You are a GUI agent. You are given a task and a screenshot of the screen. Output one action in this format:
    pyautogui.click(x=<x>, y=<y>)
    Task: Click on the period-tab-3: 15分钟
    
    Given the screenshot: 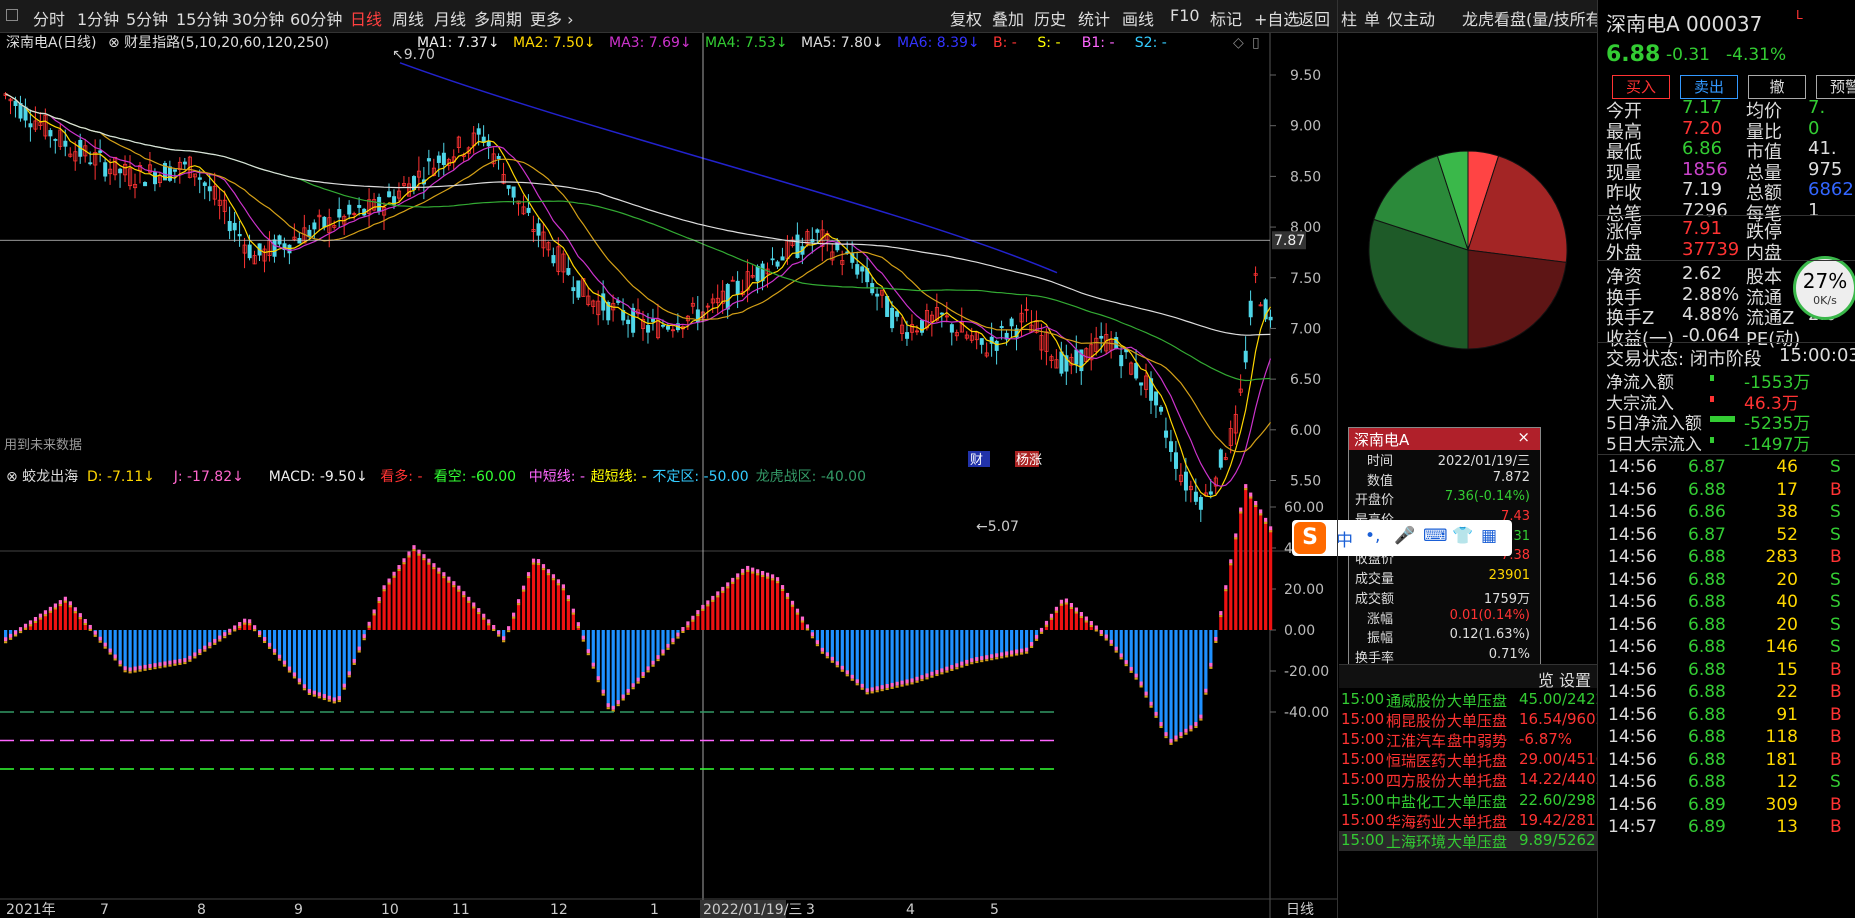 What is the action you would take?
    pyautogui.click(x=202, y=18)
    